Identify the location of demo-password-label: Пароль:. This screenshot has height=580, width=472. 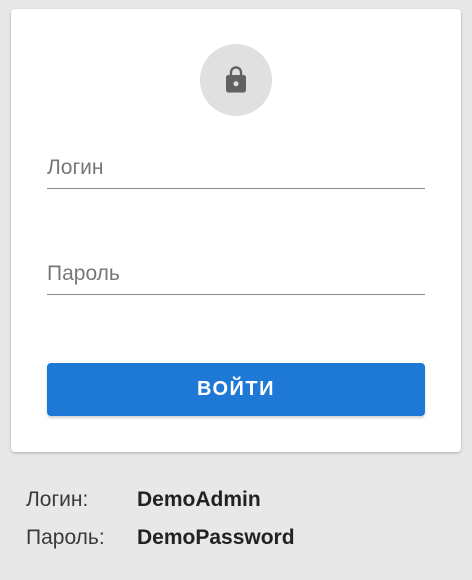
(65, 537).